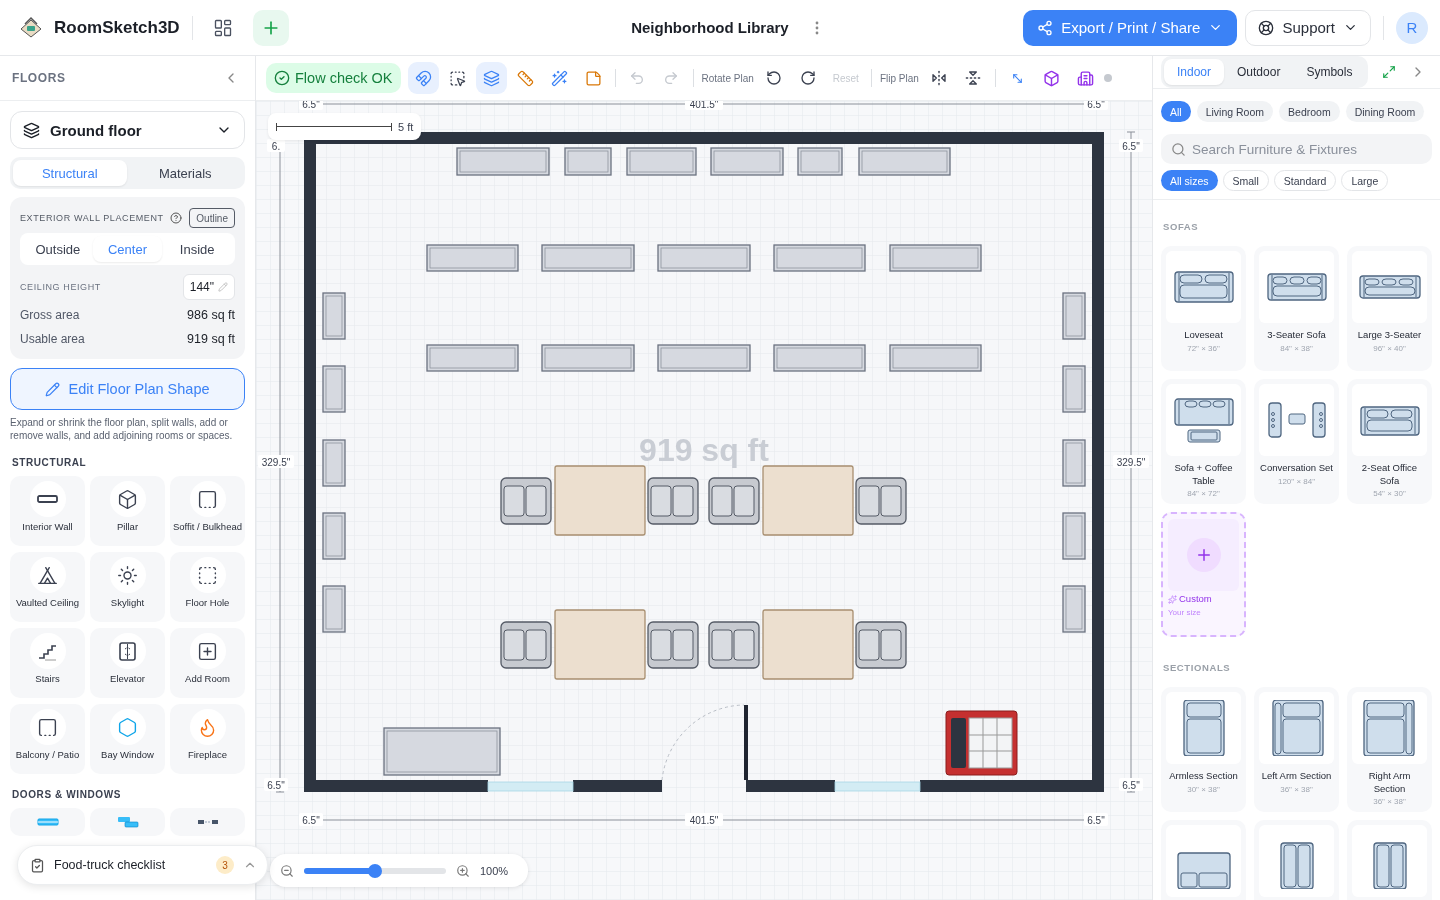 The image size is (1440, 900). Describe the element at coordinates (1389, 308) in the screenshot. I see `furniture-card: Large 3-Seater 96" × 40"` at that location.